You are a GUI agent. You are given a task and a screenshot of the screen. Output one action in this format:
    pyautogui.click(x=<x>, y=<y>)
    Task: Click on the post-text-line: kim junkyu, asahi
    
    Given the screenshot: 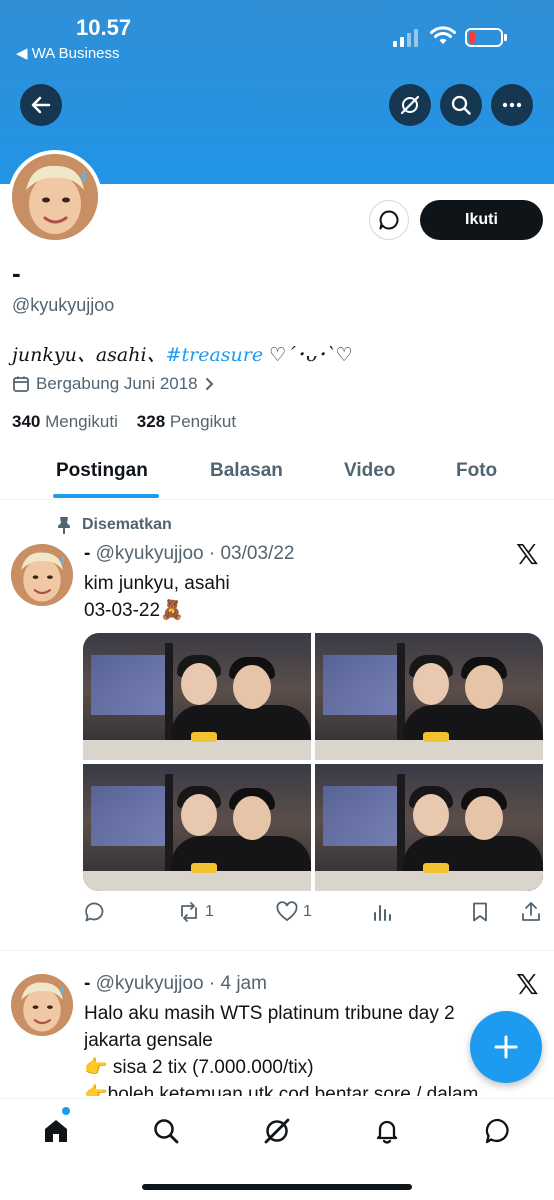 What is the action you would take?
    pyautogui.click(x=157, y=583)
    